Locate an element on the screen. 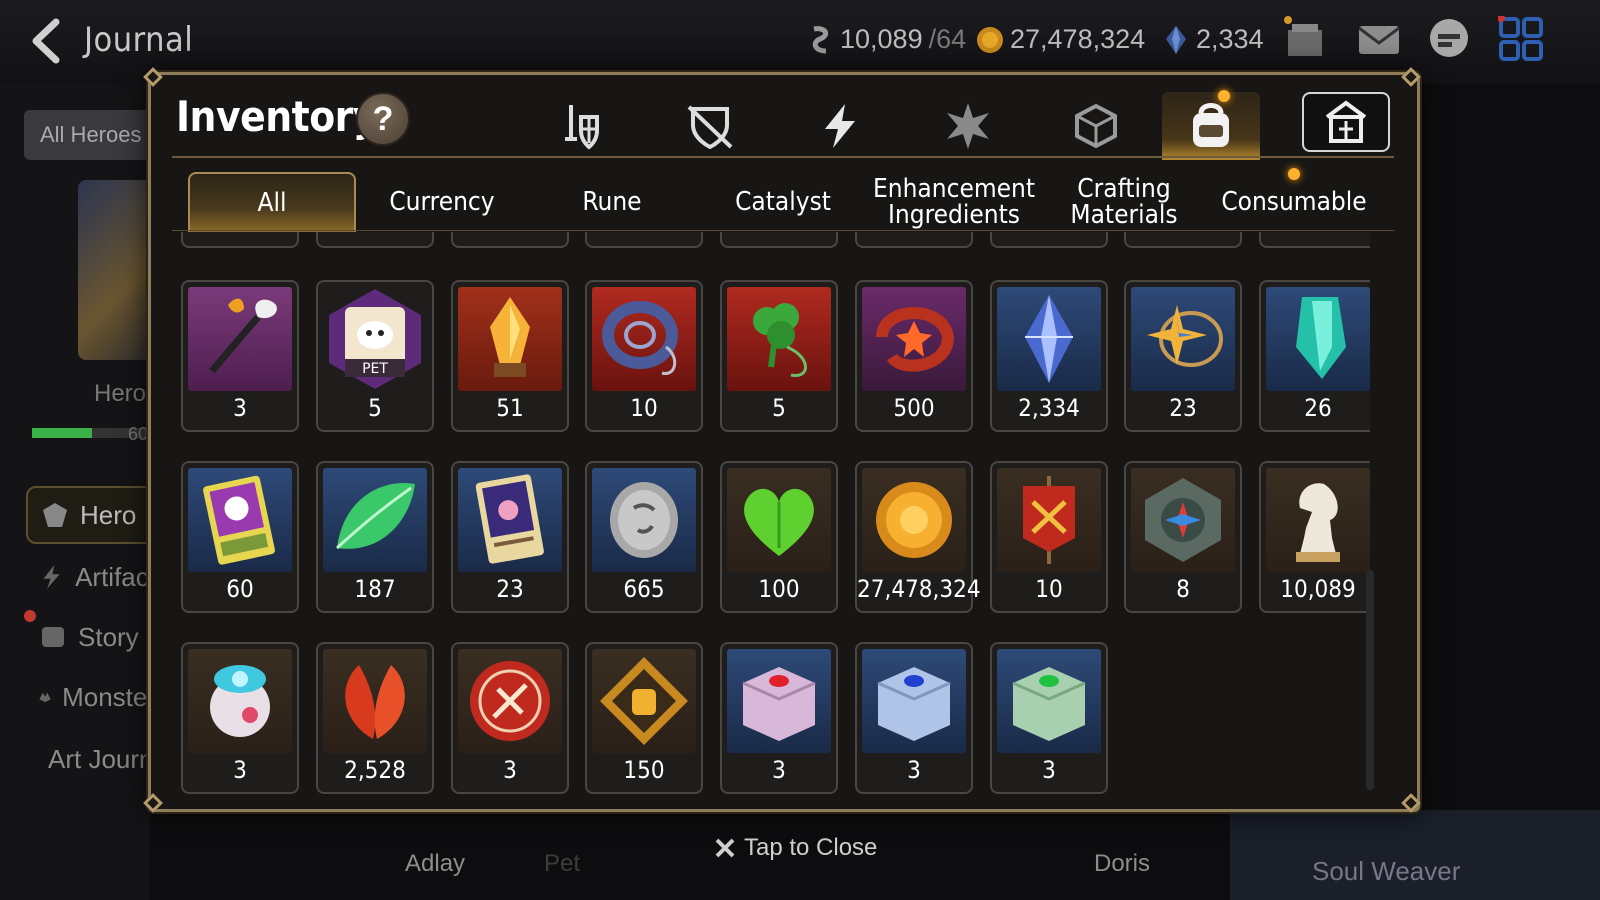 Image resolution: width=1600 pixels, height=900 pixels. sidebar-item-artifact: Artifact is located at coordinates (91, 577).